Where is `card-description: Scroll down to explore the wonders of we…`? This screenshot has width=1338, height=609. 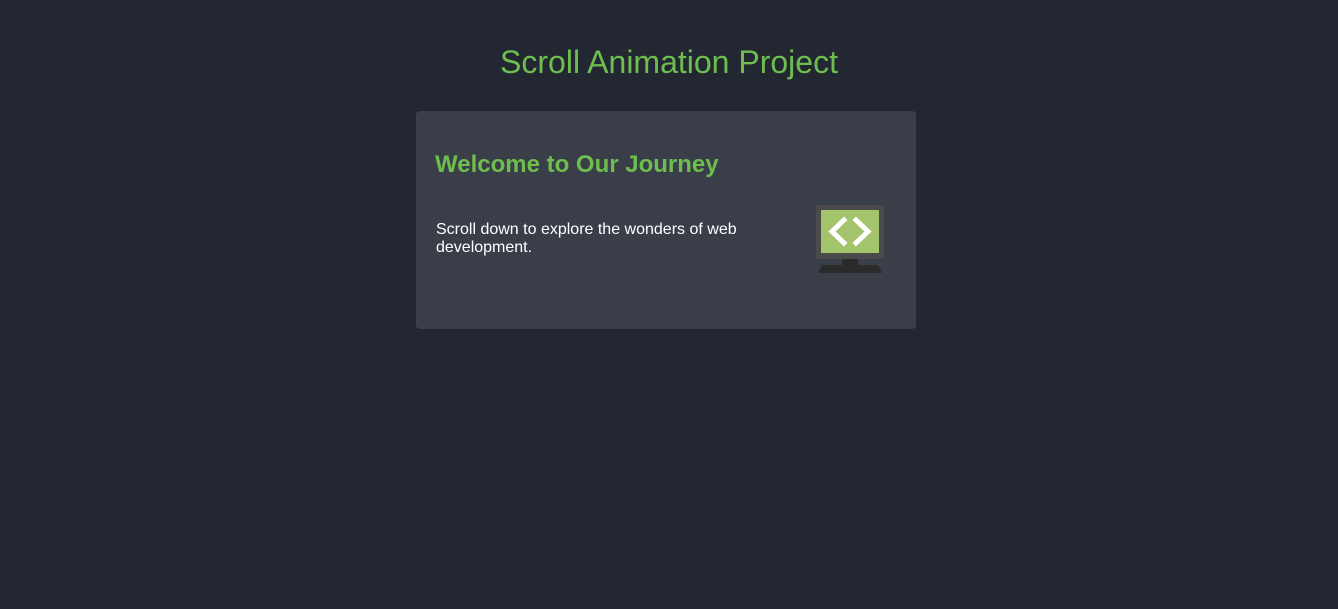 card-description: Scroll down to explore the wonders of we… is located at coordinates (586, 238).